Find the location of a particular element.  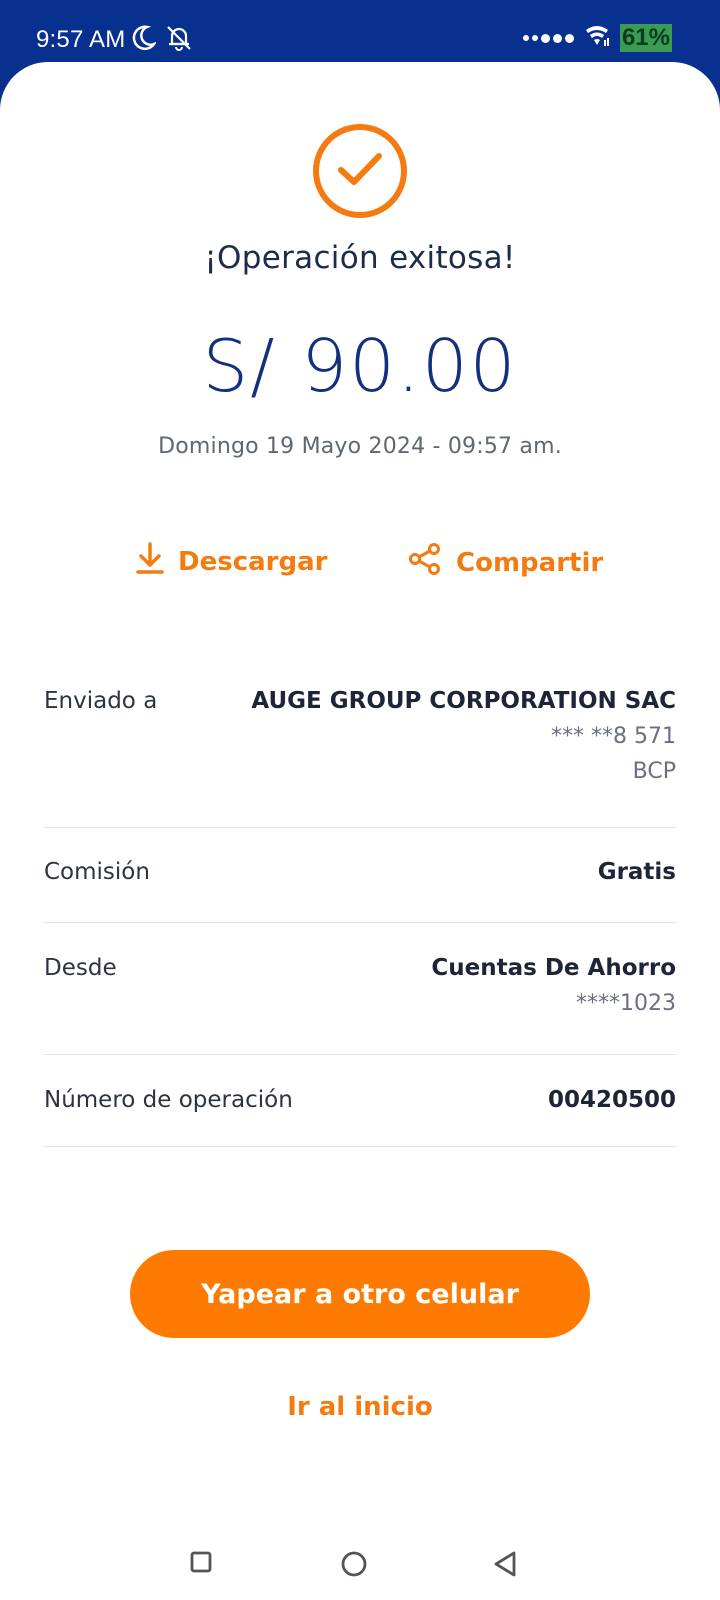

navigation-bar is located at coordinates (360, 1569).